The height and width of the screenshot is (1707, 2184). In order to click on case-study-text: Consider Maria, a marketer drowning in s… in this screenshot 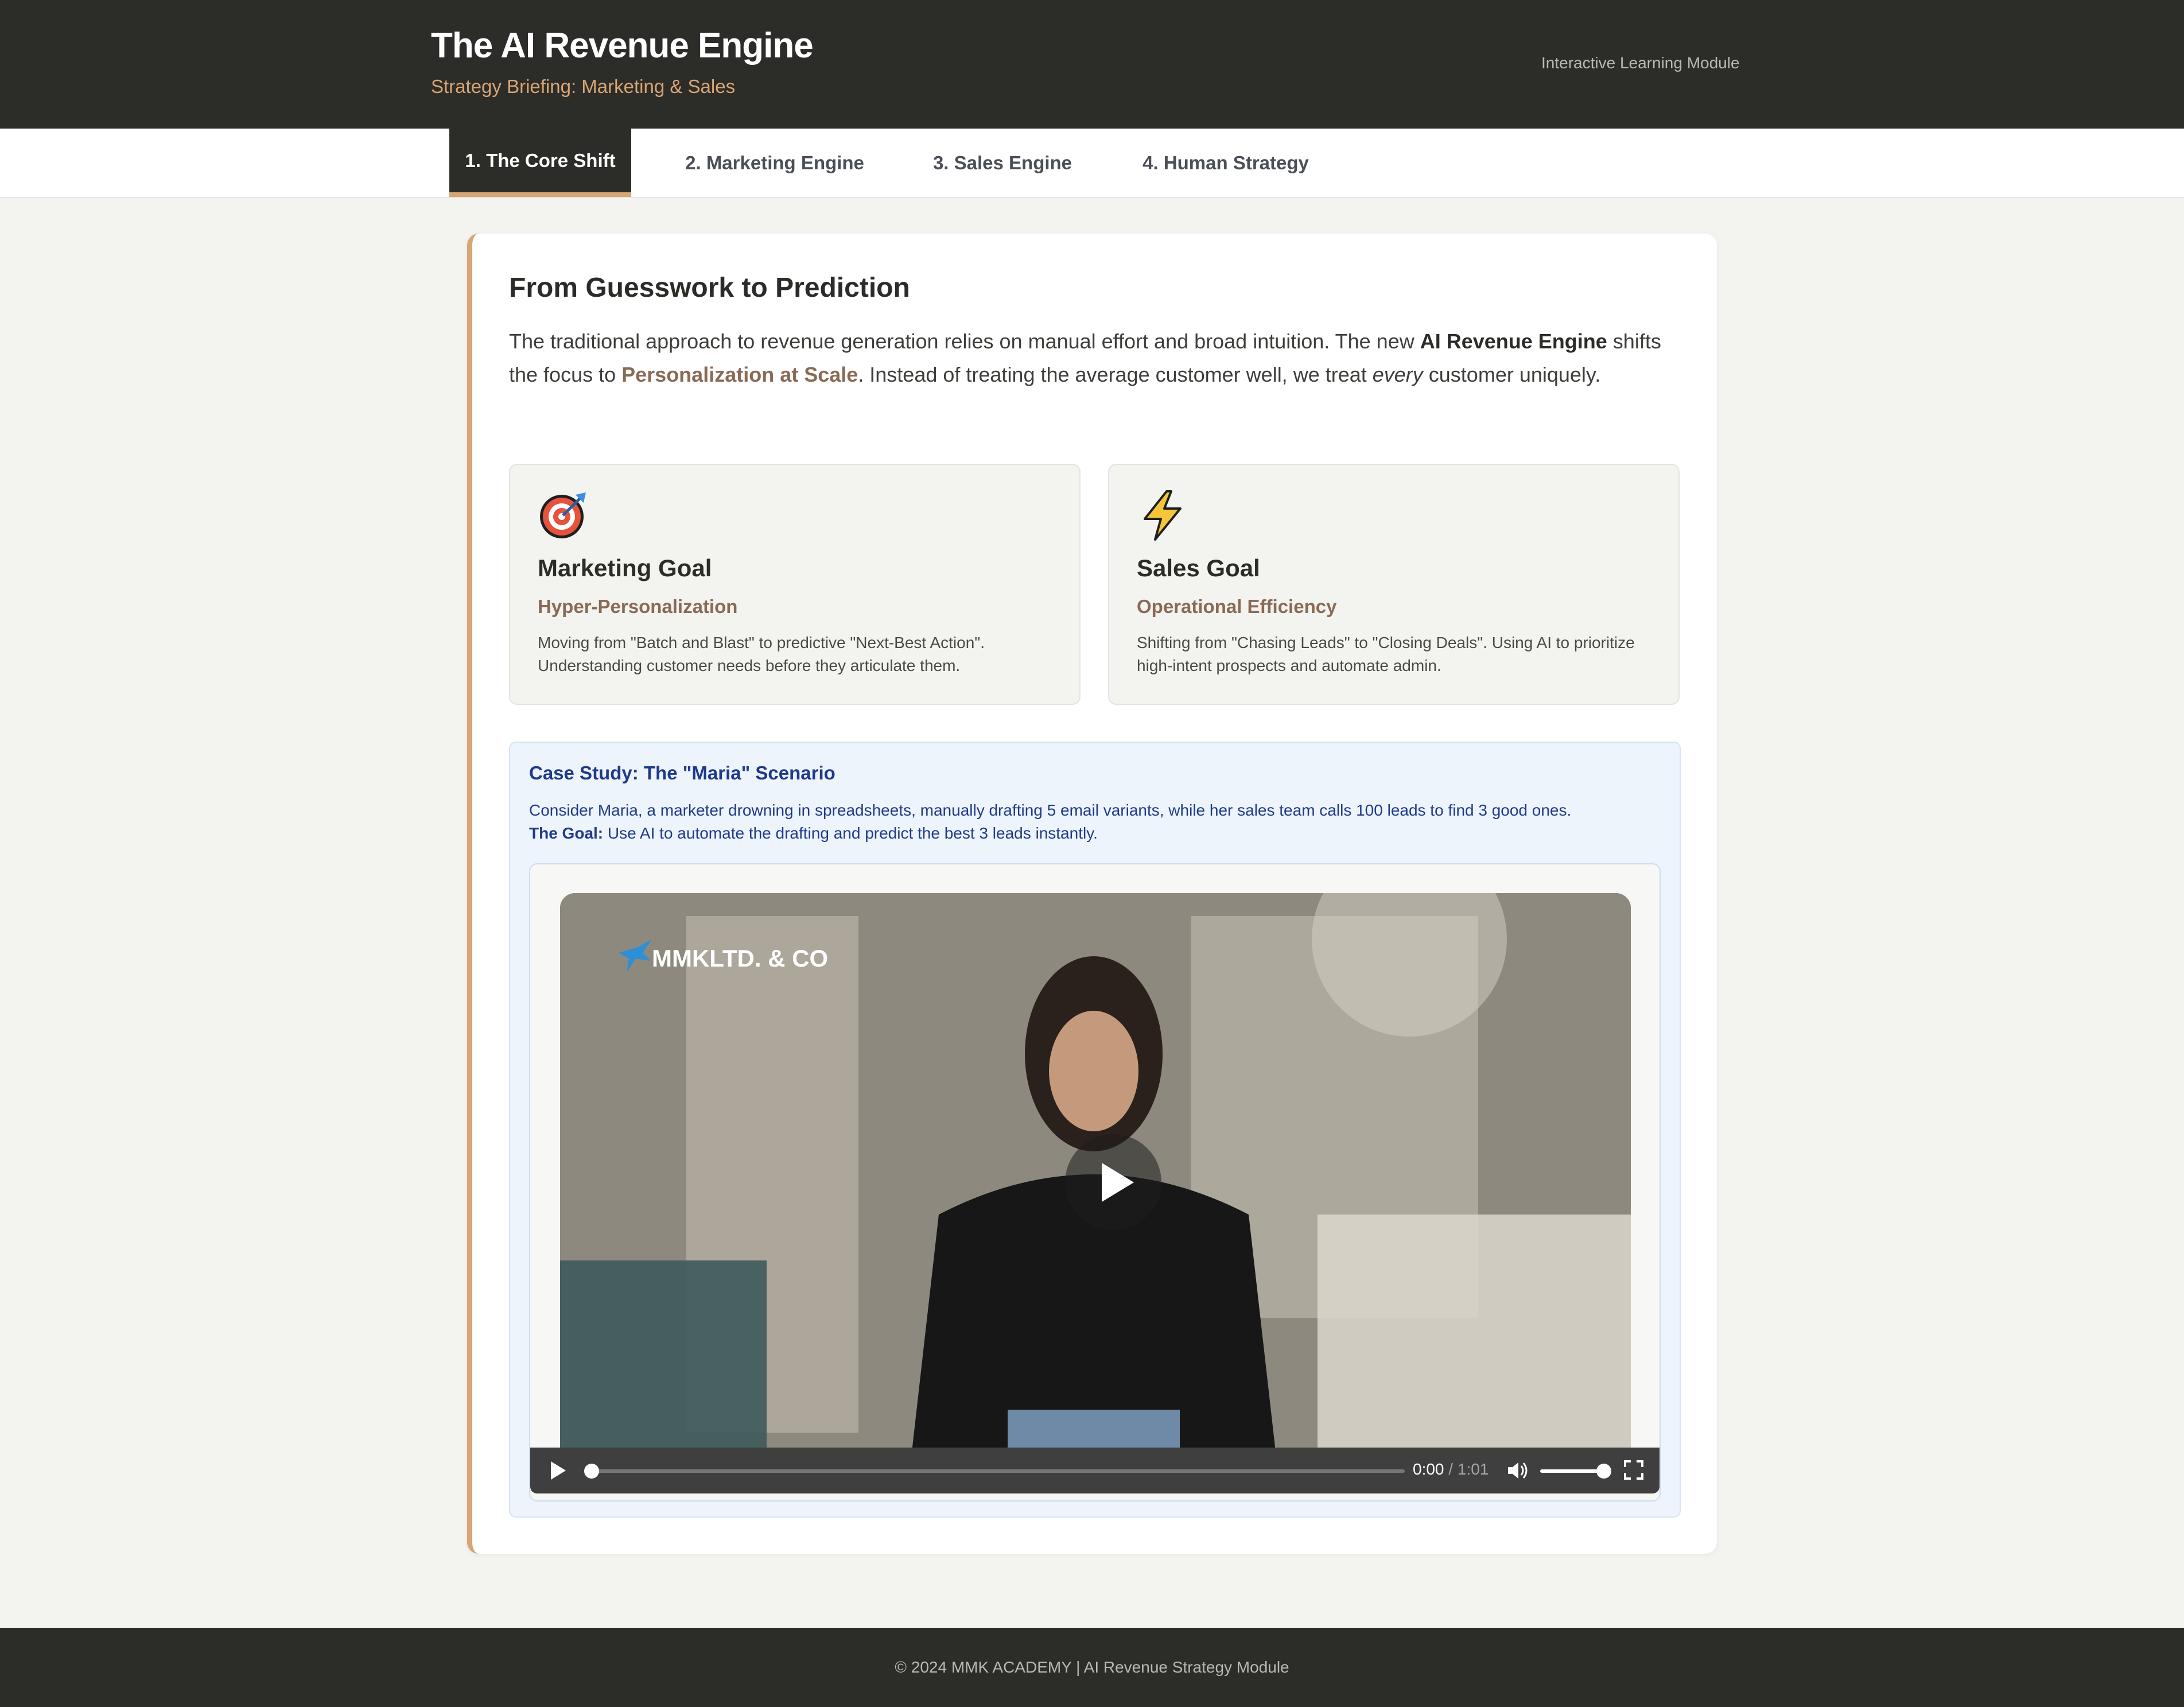, I will do `click(1097, 822)`.